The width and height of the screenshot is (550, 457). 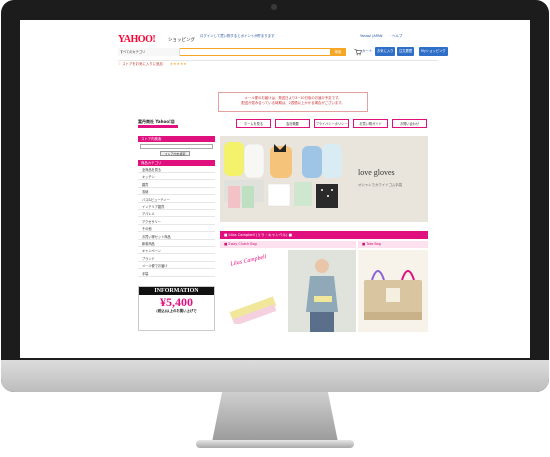 I want to click on category-item: お買い得セット商品, so click(x=176, y=237).